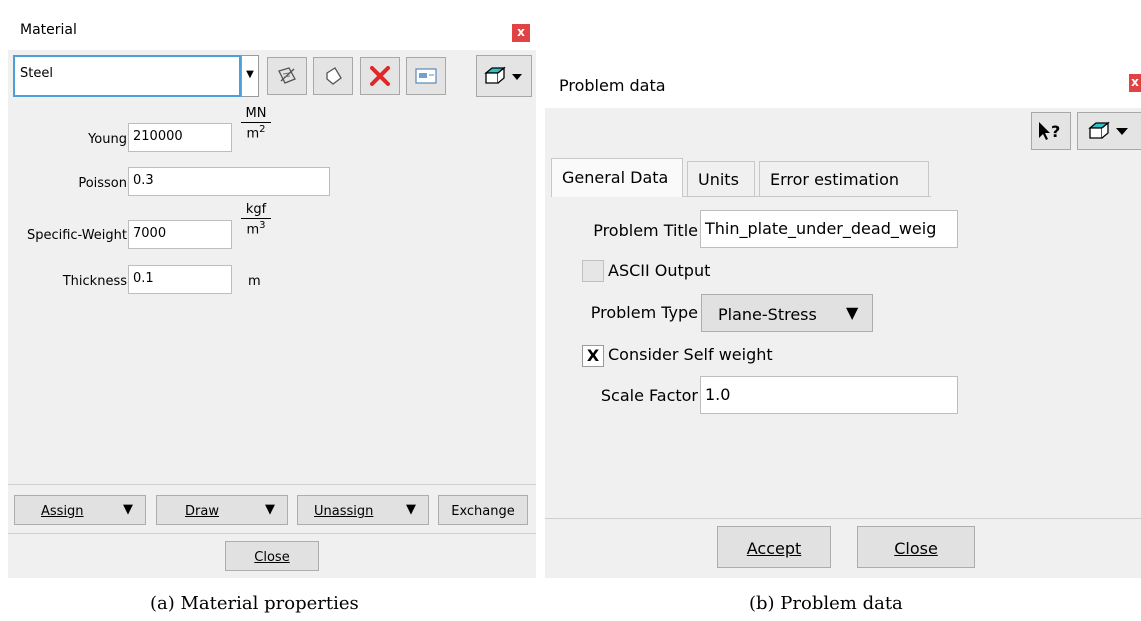 The height and width of the screenshot is (621, 1141). I want to click on tab-units: Units, so click(721, 178).